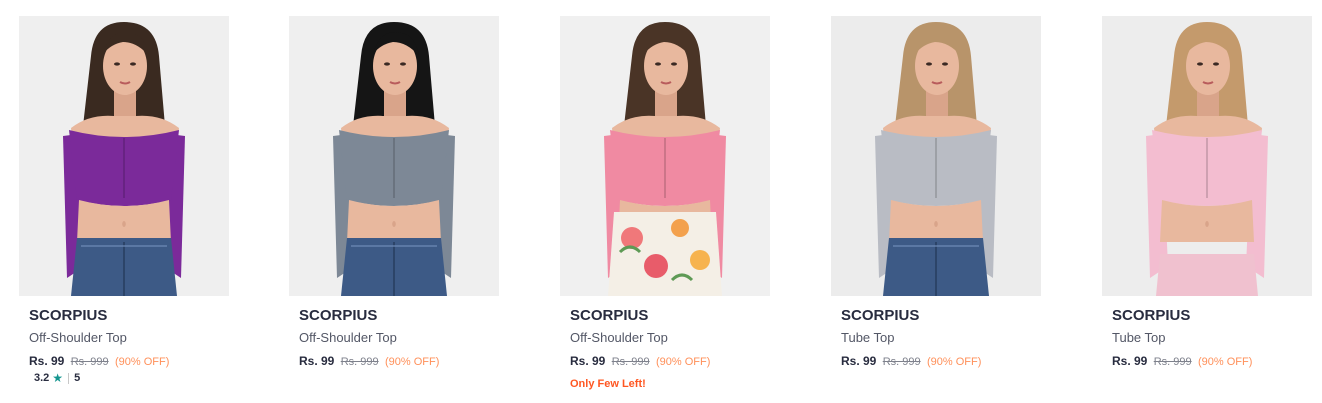 Image resolution: width=1322 pixels, height=403 pixels. I want to click on rating-count: 5, so click(77, 378).